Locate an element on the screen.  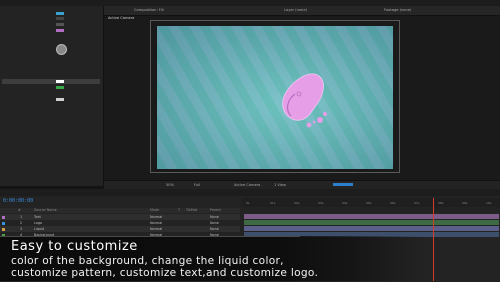
effect-controls-panel is located at coordinates (52, 96).